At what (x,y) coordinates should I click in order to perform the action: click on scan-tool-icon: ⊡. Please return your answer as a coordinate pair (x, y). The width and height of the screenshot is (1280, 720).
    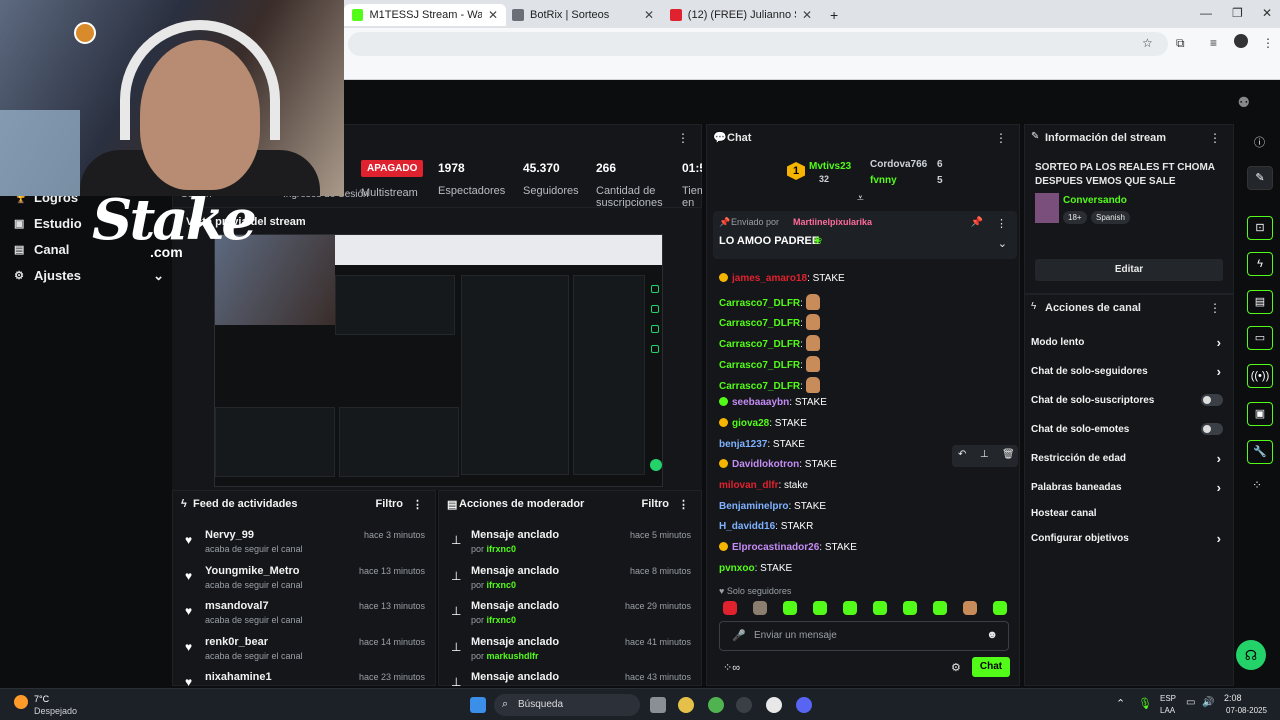
    Looking at the image, I should click on (1260, 228).